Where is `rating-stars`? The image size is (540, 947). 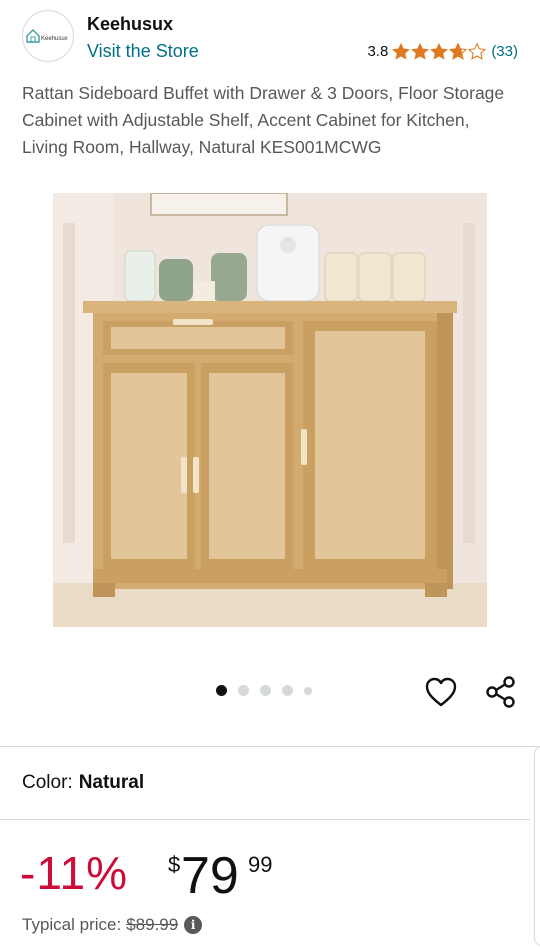
rating-stars is located at coordinates (439, 51).